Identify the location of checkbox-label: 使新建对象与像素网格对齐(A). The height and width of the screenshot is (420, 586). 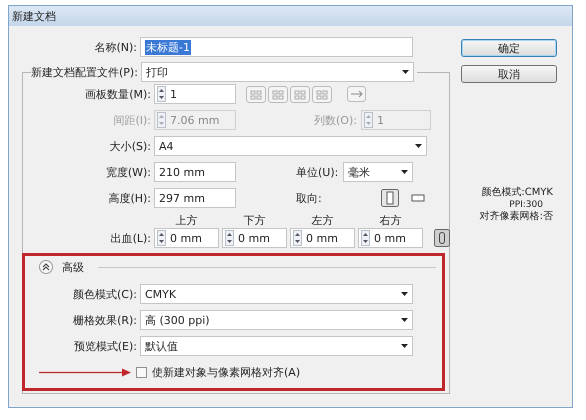
(226, 372).